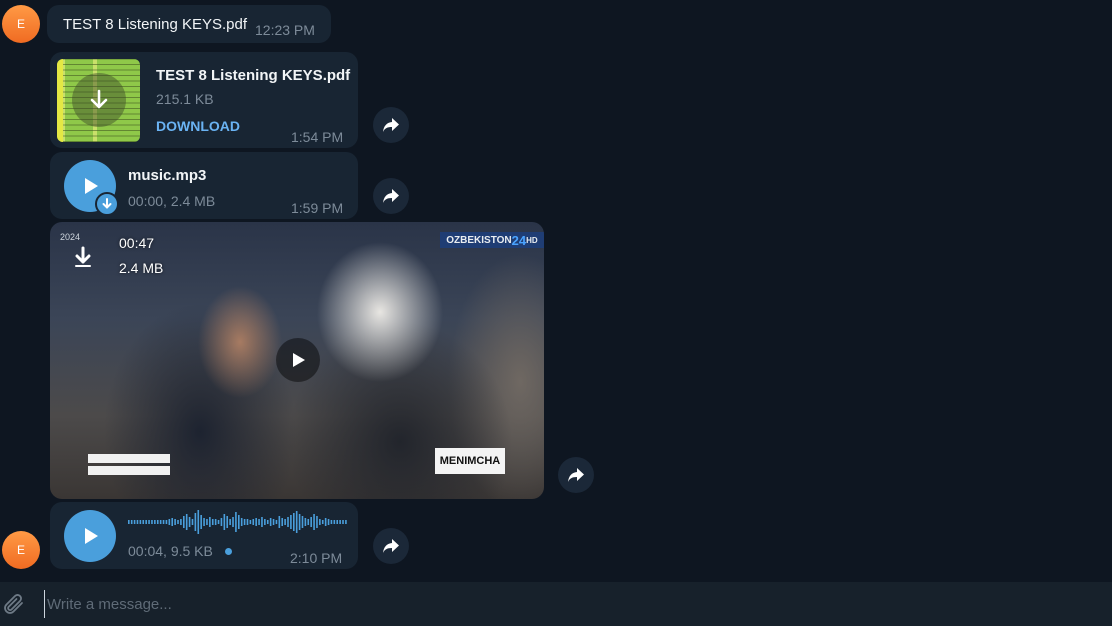 This screenshot has width=1112, height=626. What do you see at coordinates (564, 604) in the screenshot?
I see `message-input` at bounding box center [564, 604].